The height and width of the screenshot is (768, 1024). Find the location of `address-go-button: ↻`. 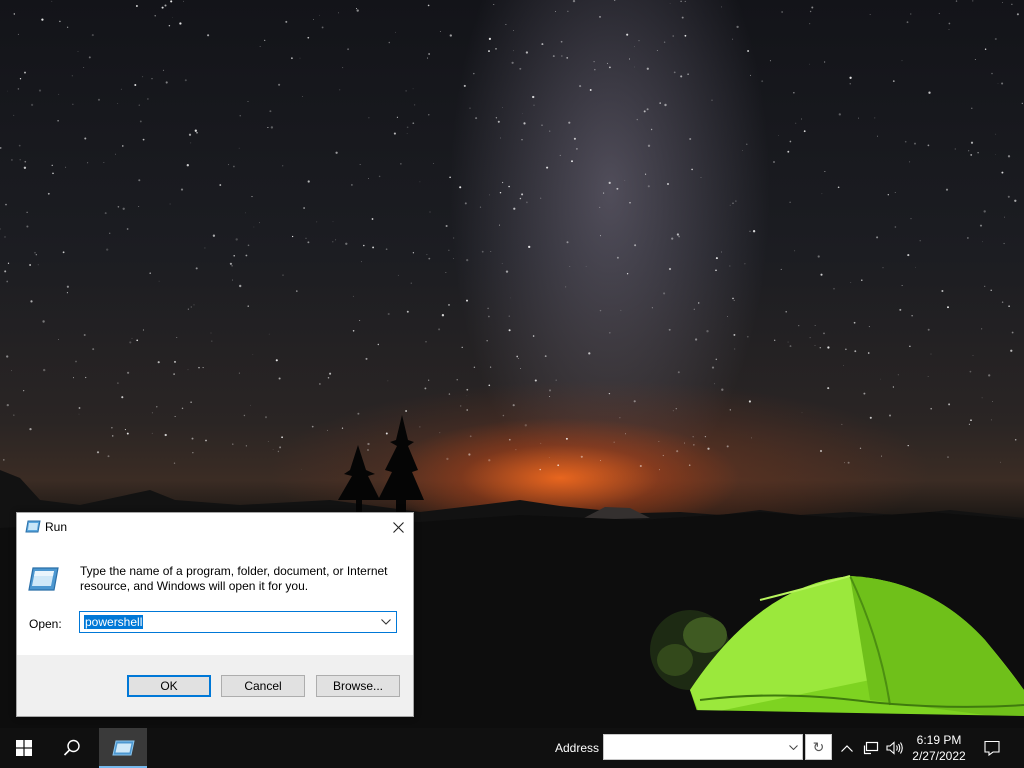

address-go-button: ↻ is located at coordinates (818, 747).